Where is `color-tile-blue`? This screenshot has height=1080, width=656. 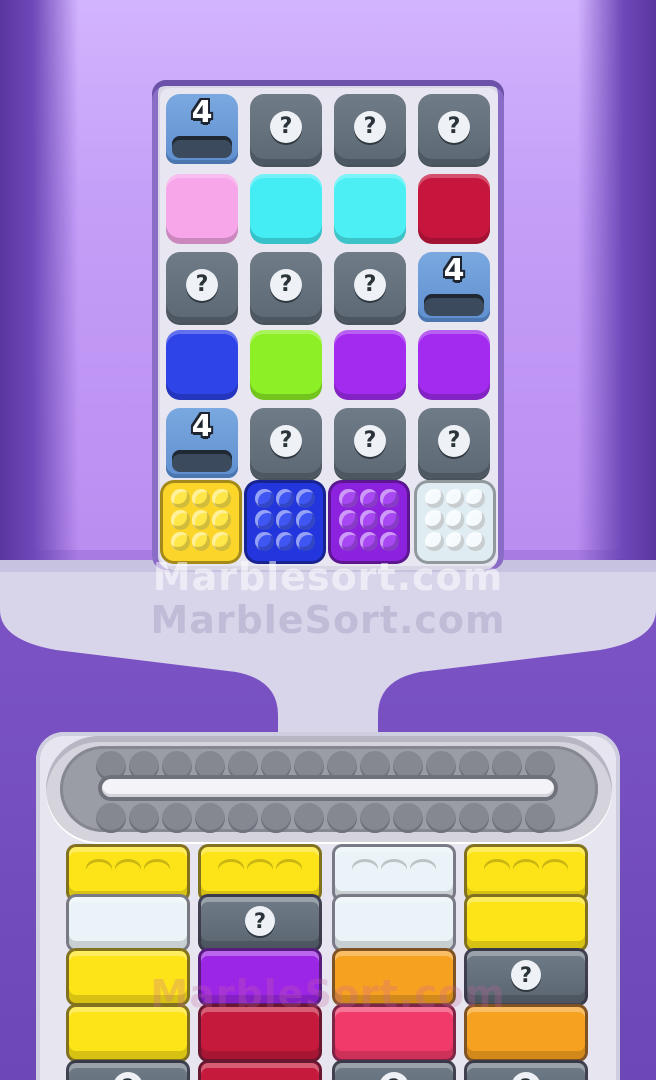
color-tile-blue is located at coordinates (202, 365).